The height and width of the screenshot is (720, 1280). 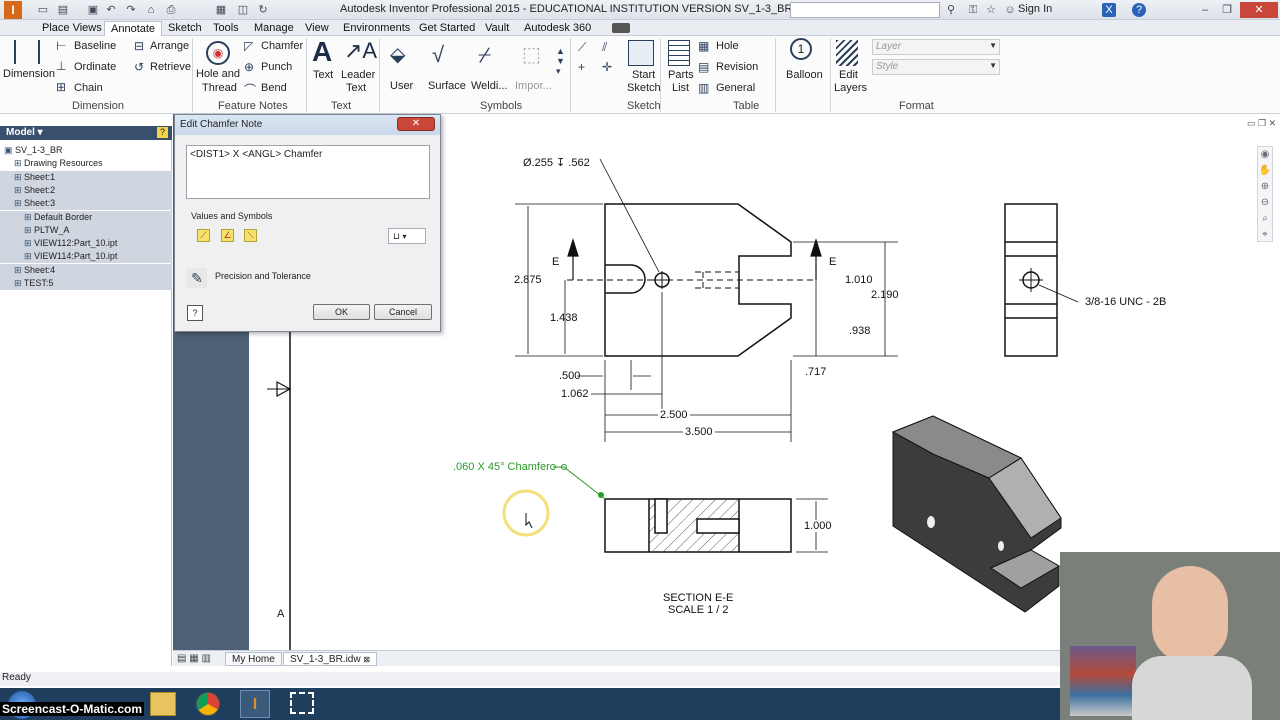 I want to click on dim-1062: 1.062, so click(x=575, y=394).